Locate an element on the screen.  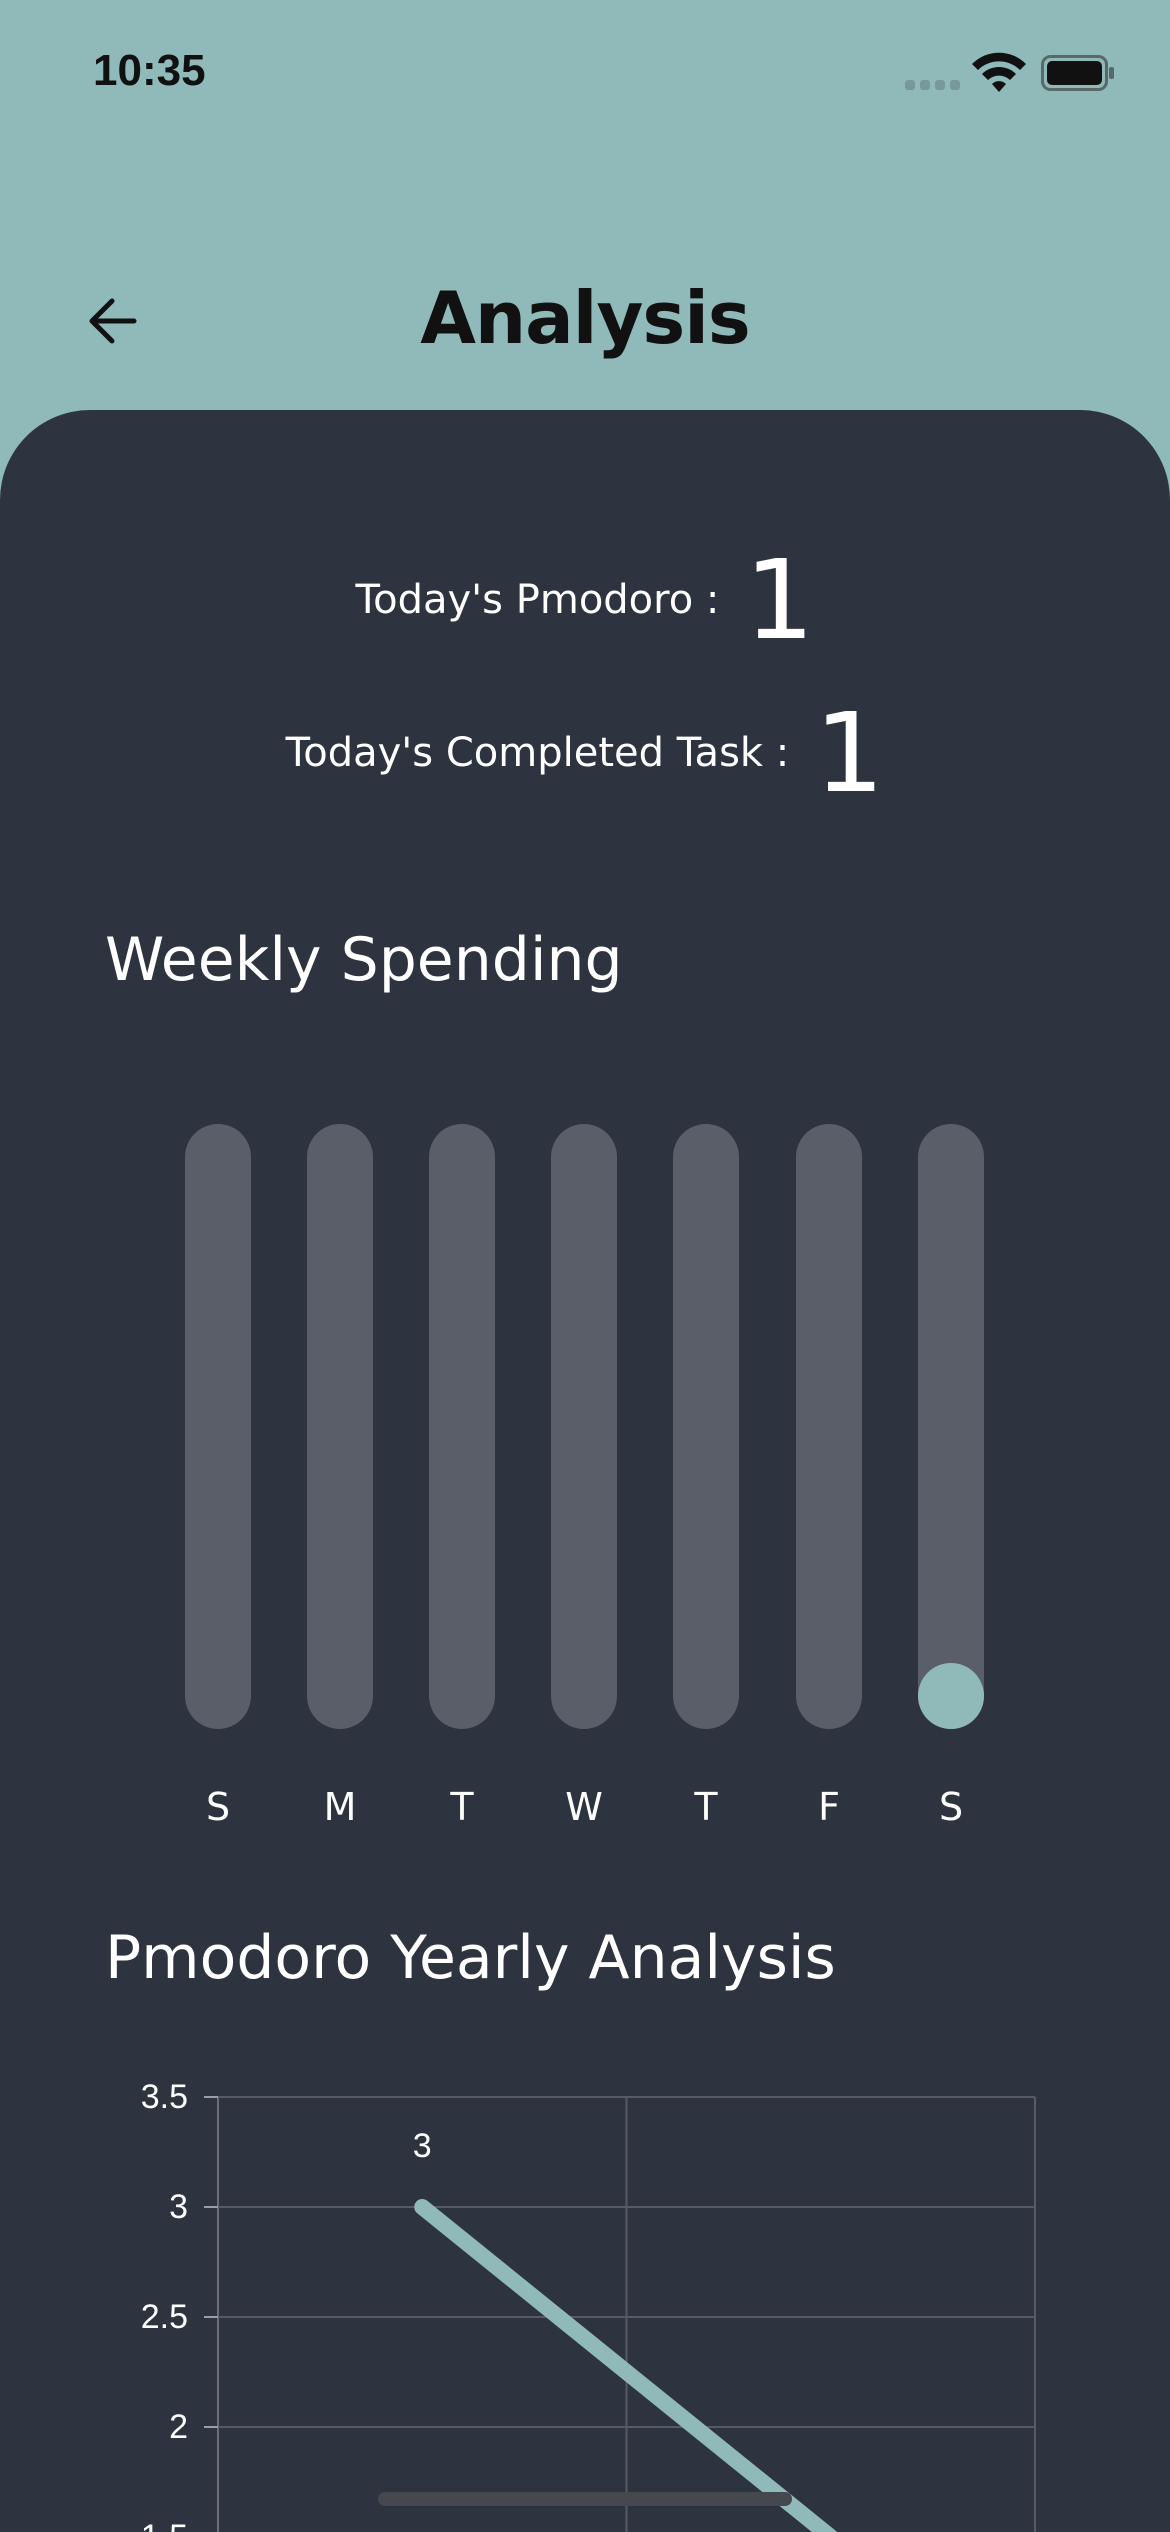
y-tick-label: 3 is located at coordinates (178, 2207).